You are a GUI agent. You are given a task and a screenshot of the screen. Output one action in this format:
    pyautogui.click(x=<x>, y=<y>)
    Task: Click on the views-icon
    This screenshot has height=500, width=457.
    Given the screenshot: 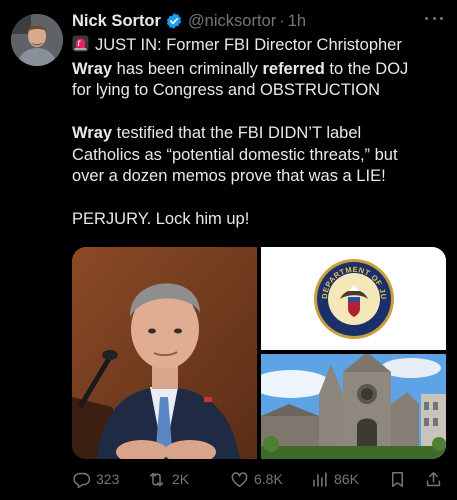 What is the action you would take?
    pyautogui.click(x=319, y=479)
    